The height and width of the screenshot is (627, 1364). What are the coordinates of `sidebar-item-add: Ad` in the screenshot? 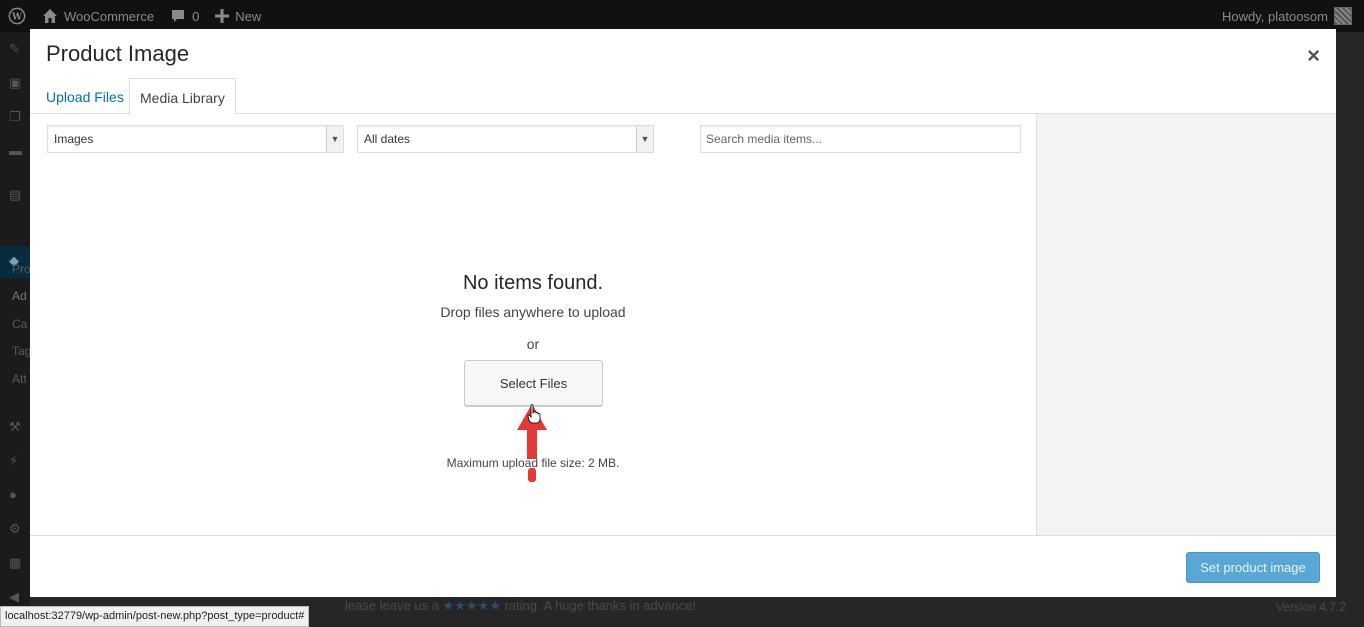 It's located at (19, 296).